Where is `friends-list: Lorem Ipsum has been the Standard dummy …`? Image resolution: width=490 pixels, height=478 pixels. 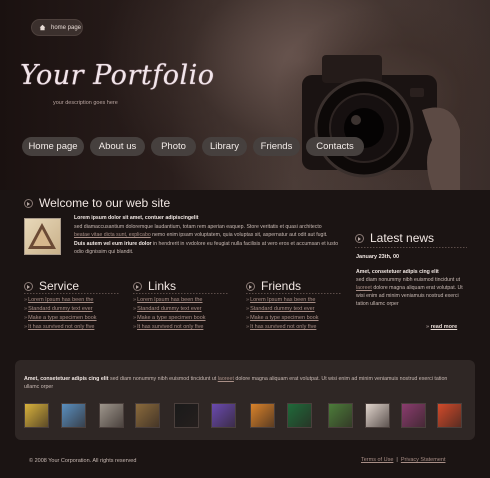
friends-list: Lorem Ipsum has been the Standard dummy … is located at coordinates (282, 314).